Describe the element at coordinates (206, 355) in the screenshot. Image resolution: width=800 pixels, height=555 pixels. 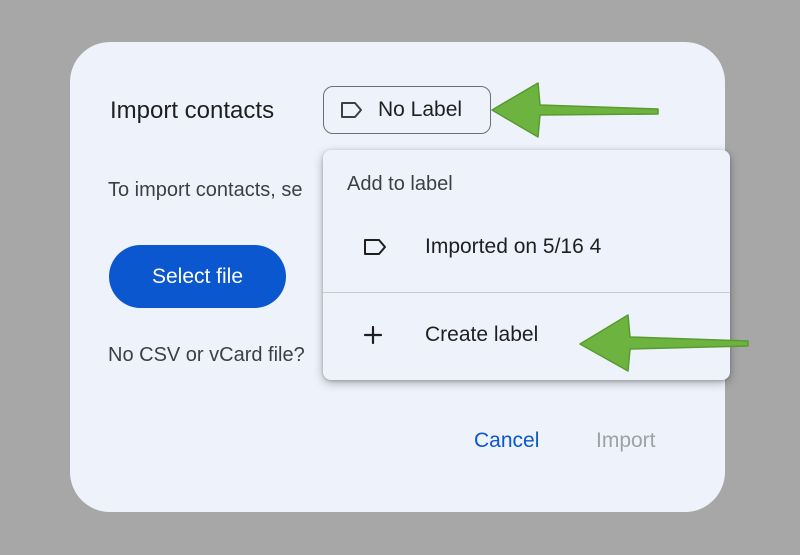
I see `no-file-help-text: No CSV or vCard file?` at that location.